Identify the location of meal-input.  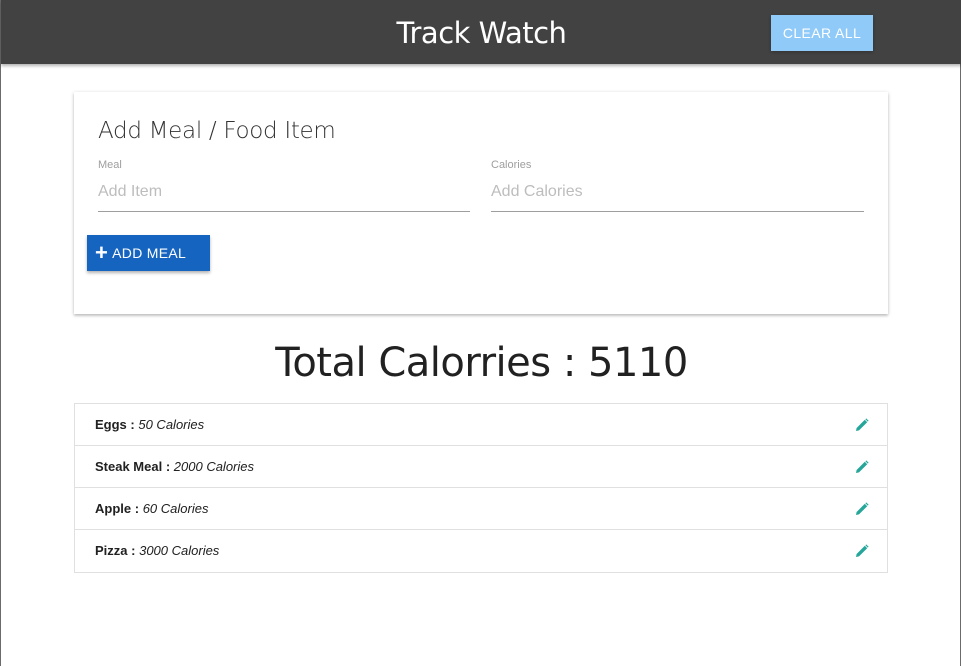
(284, 192).